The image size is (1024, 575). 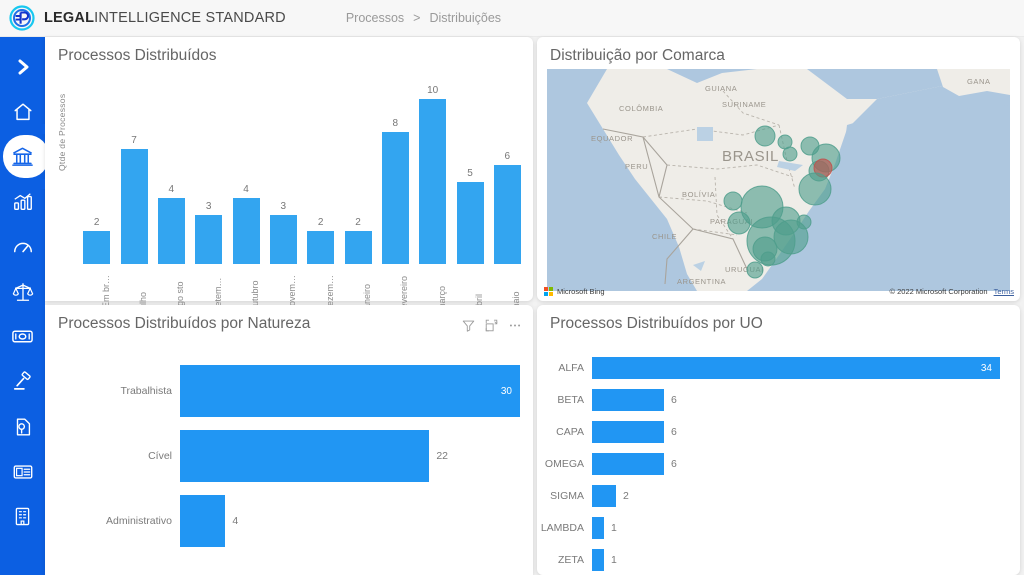 What do you see at coordinates (22, 18) in the screenshot?
I see `legal-intelligence-logo-icon` at bounding box center [22, 18].